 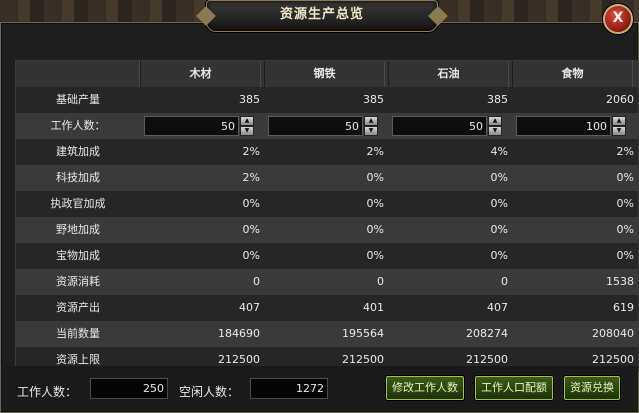 What do you see at coordinates (78, 281) in the screenshot?
I see `row-label: 资源消耗` at bounding box center [78, 281].